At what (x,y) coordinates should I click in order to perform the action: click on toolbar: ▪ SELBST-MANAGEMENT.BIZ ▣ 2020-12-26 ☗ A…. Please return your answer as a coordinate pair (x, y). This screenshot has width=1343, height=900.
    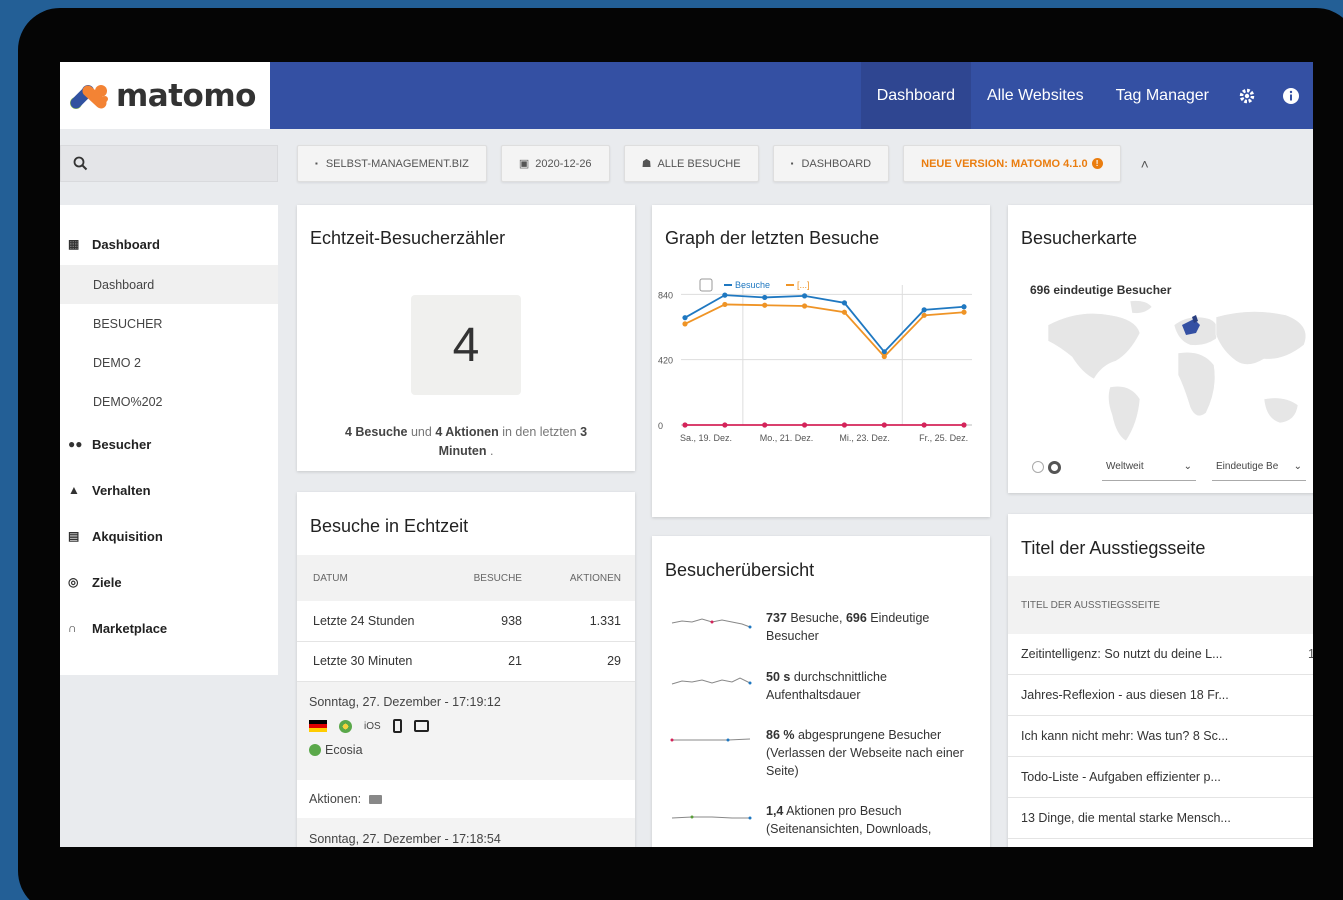
    Looking at the image, I should click on (726, 163).